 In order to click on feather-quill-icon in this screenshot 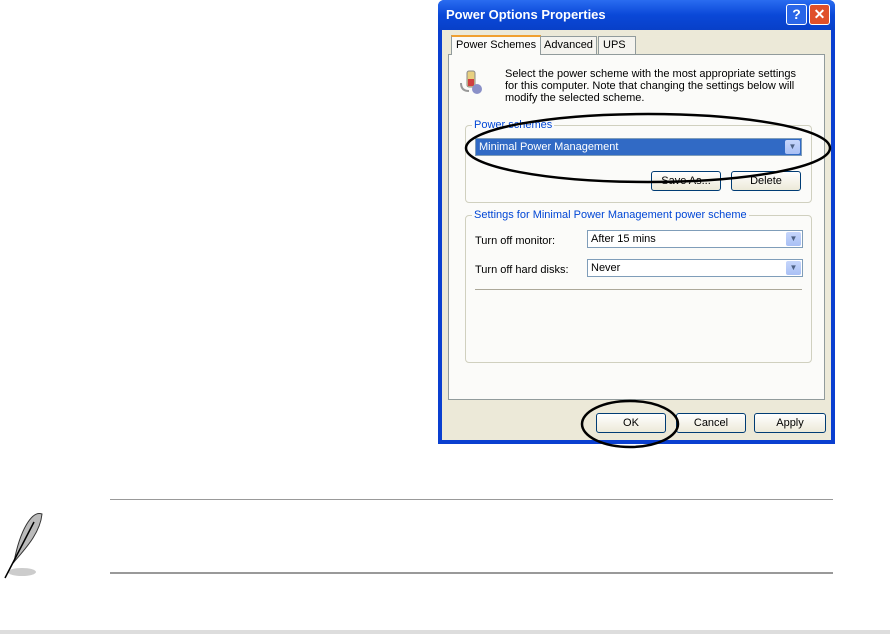, I will do `click(23, 540)`.